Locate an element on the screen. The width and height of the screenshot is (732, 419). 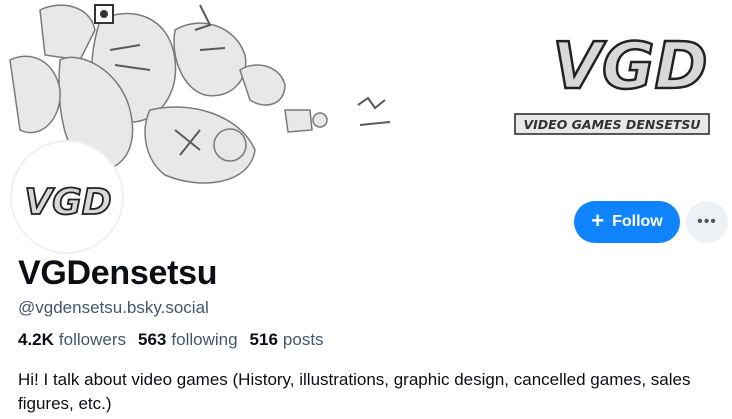
display-name: VGDensetsu is located at coordinates (118, 273).